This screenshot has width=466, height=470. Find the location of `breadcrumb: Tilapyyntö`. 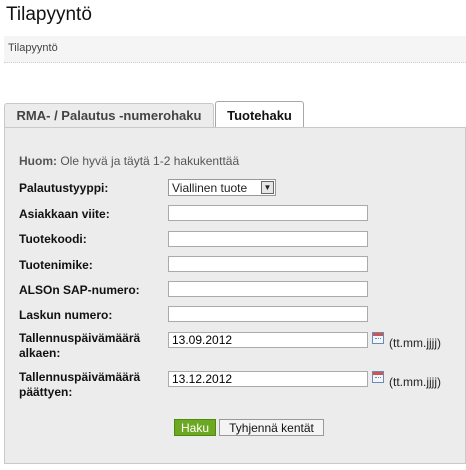

breadcrumb: Tilapyyntö is located at coordinates (235, 49).